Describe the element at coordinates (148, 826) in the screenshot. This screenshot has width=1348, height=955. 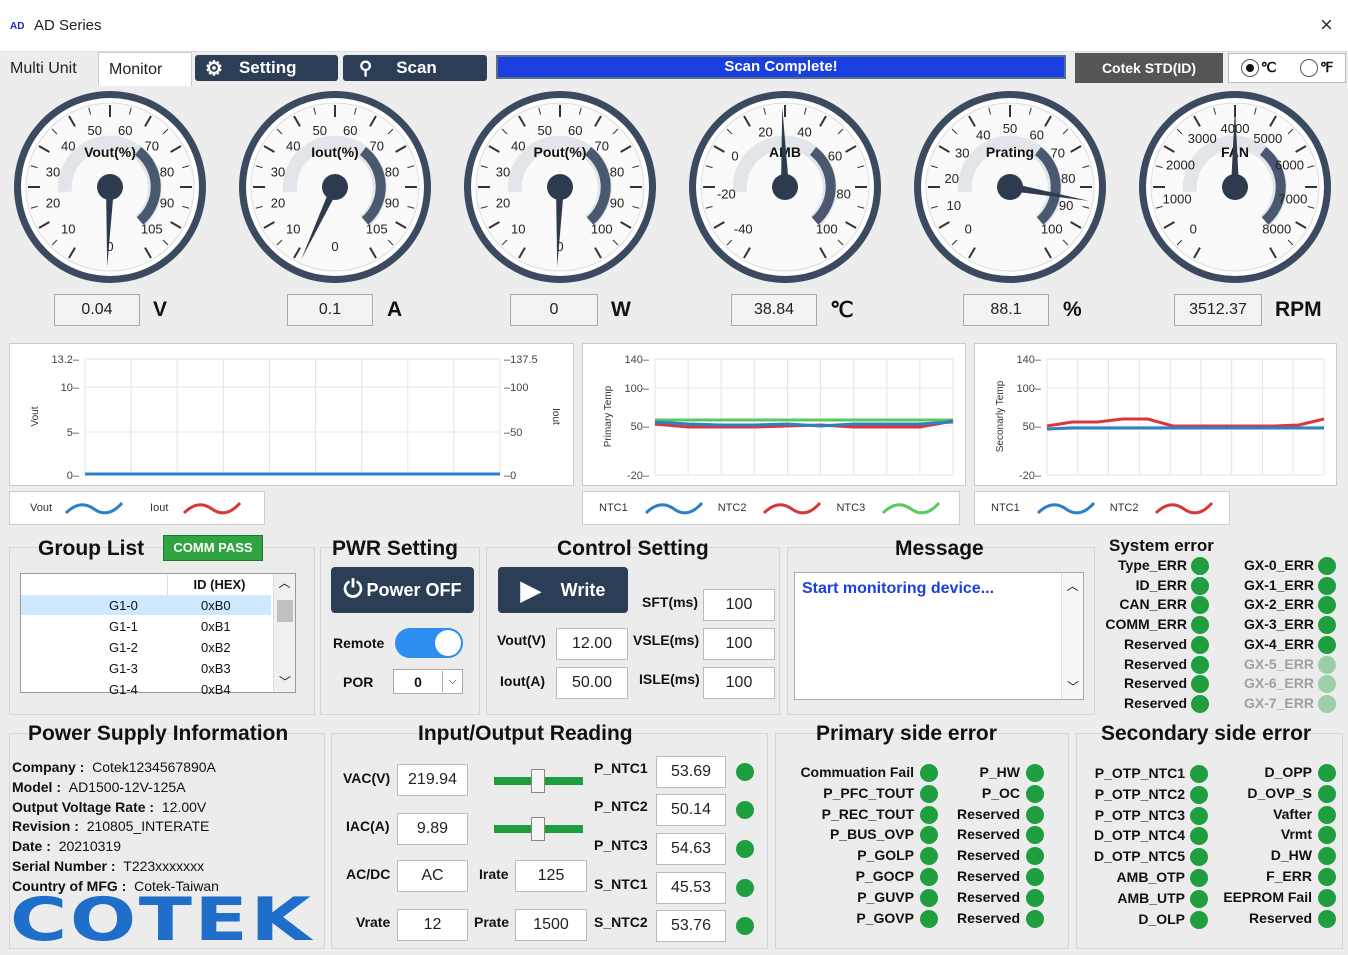
I see `revision-value: 210805_INTERATE` at that location.